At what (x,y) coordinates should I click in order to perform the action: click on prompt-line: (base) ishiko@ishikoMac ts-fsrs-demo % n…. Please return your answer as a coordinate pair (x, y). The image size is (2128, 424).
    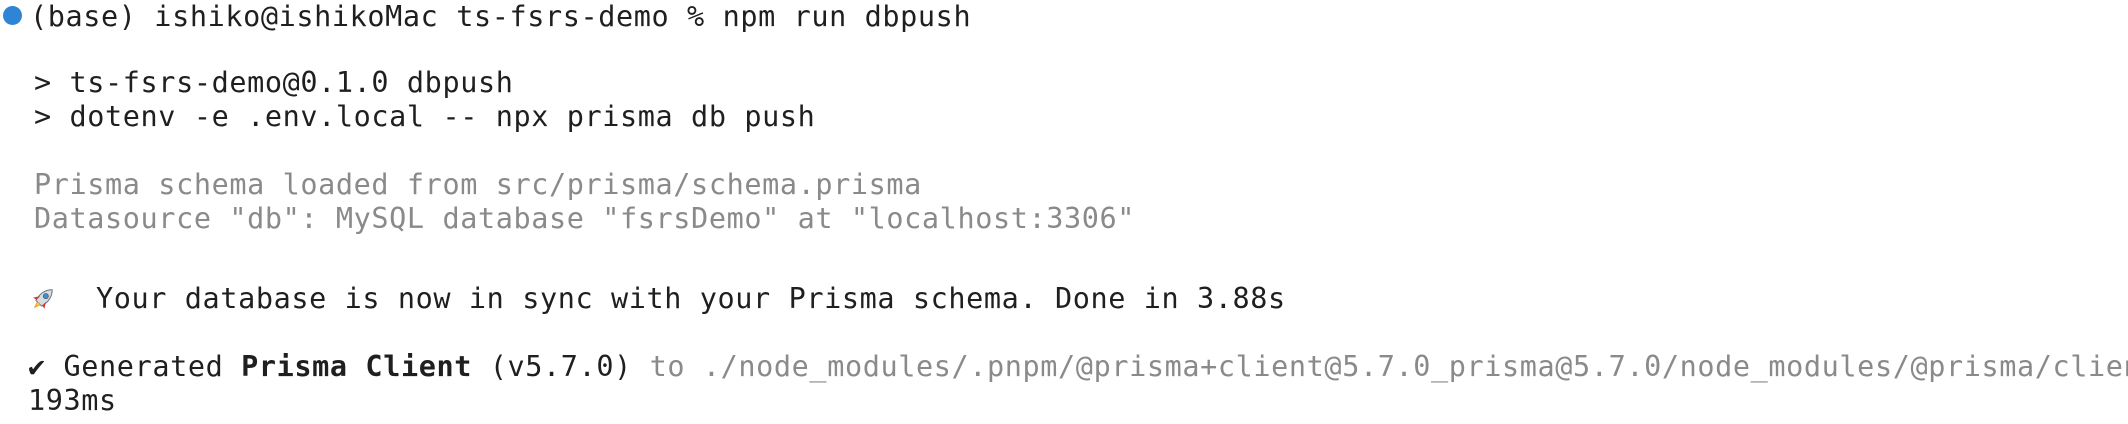
    Looking at the image, I should click on (501, 16).